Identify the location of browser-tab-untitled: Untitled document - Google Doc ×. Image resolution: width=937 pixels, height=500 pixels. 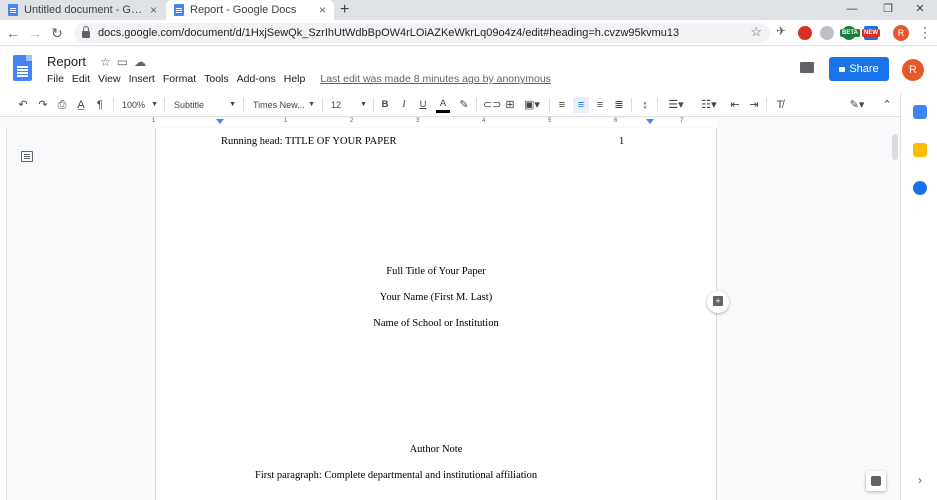
(82, 10).